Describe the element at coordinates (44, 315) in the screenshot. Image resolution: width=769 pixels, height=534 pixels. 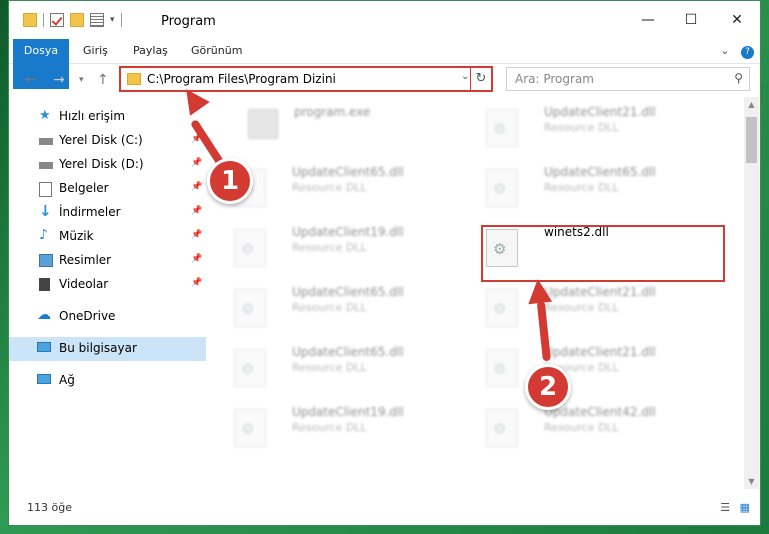
I see `cloud-icon: ☁` at that location.